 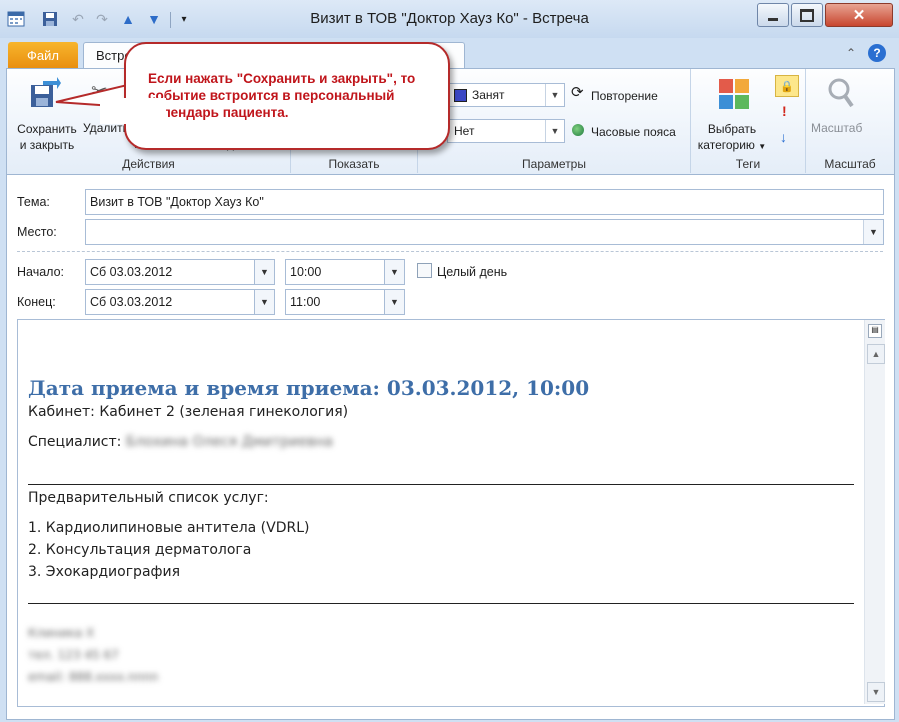 I want to click on specialist-line: Специалист: Блохина Олеся Дмитриевна, so click(x=180, y=442).